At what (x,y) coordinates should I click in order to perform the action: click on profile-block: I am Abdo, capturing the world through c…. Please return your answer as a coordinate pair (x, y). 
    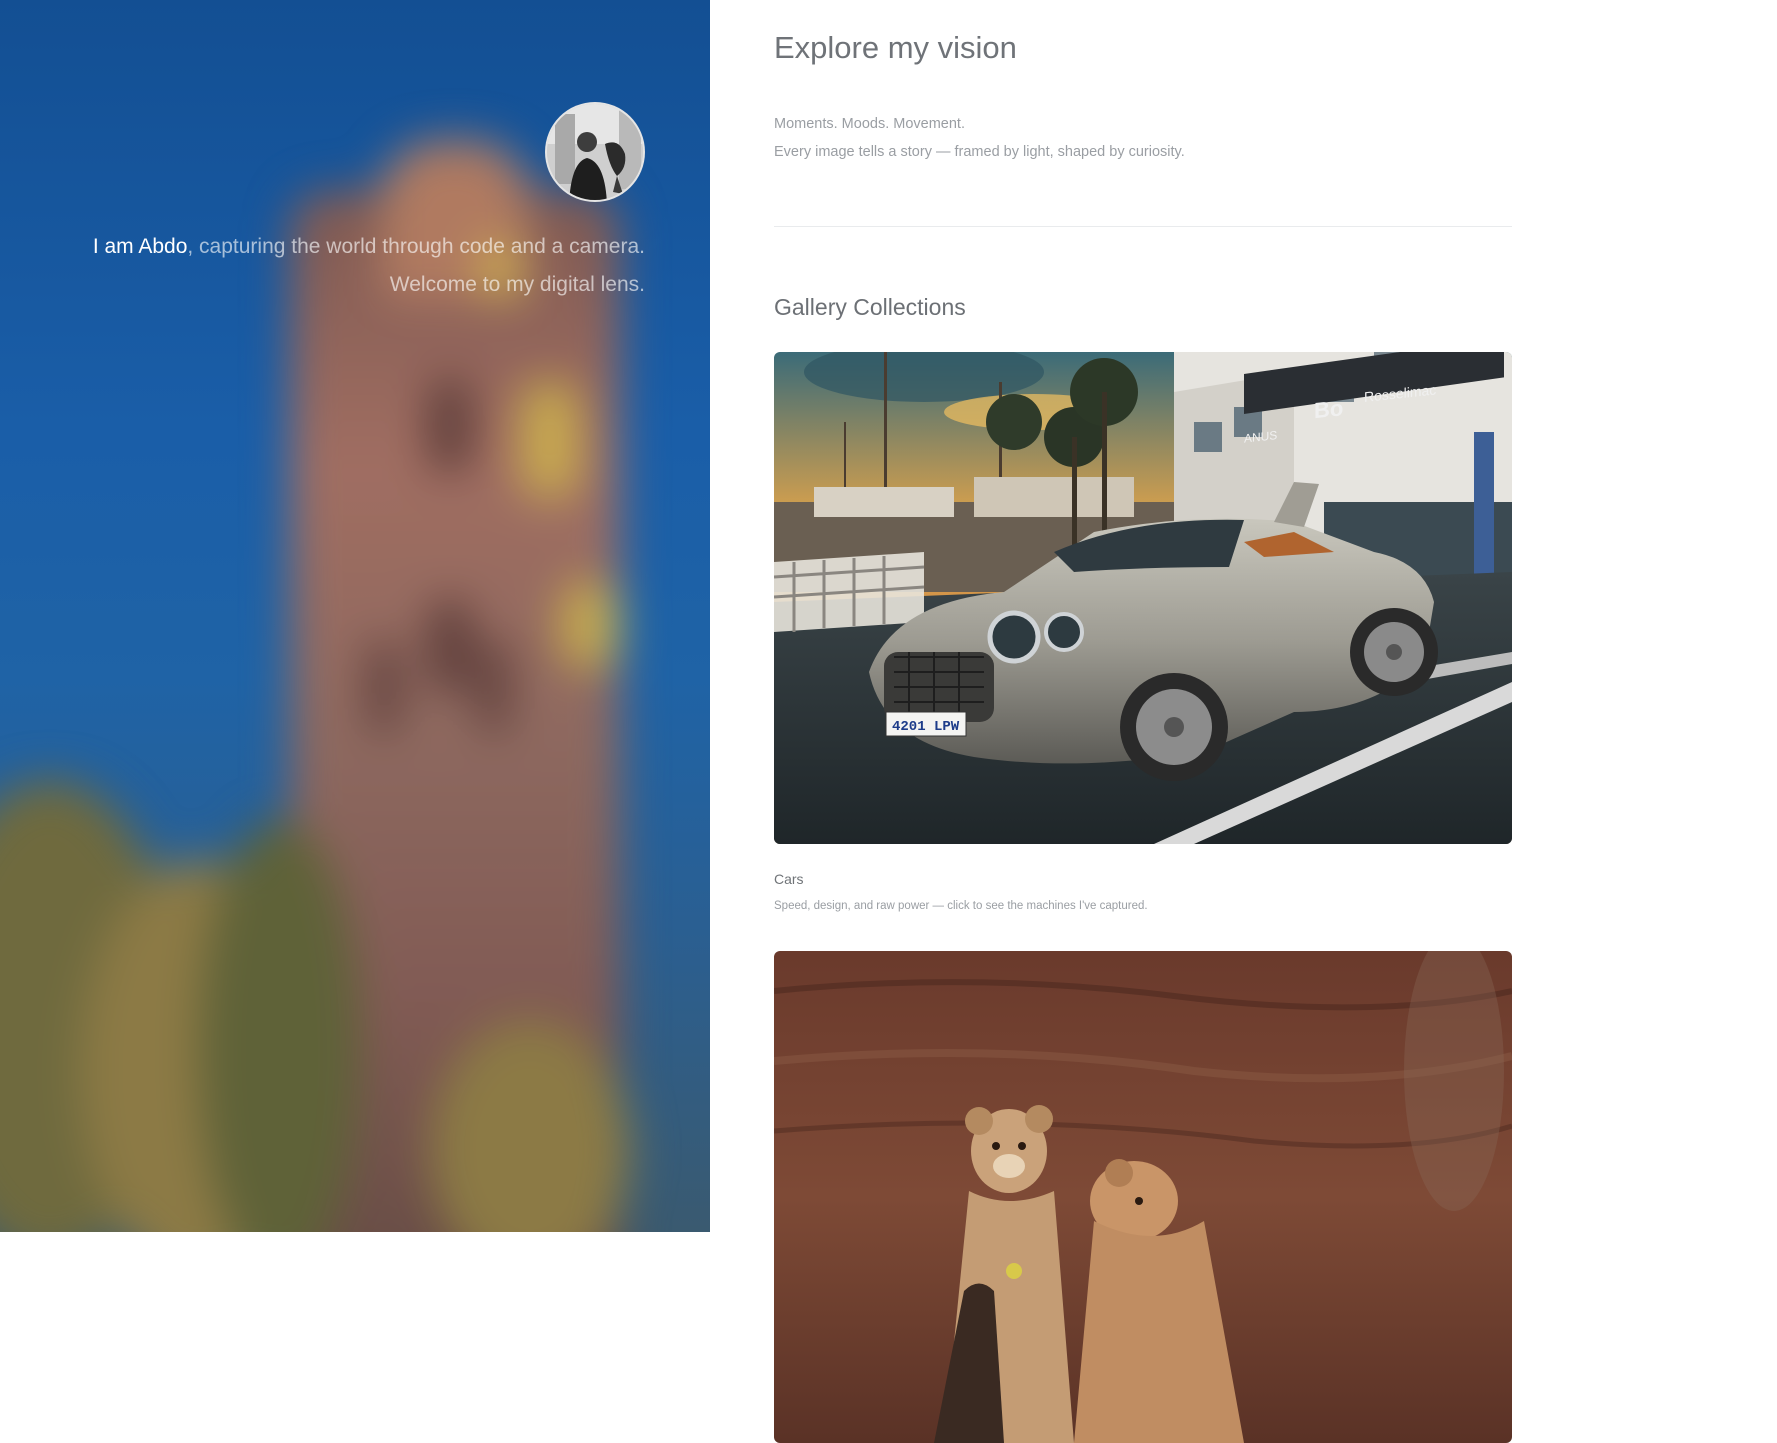
    Looking at the image, I should click on (355, 150).